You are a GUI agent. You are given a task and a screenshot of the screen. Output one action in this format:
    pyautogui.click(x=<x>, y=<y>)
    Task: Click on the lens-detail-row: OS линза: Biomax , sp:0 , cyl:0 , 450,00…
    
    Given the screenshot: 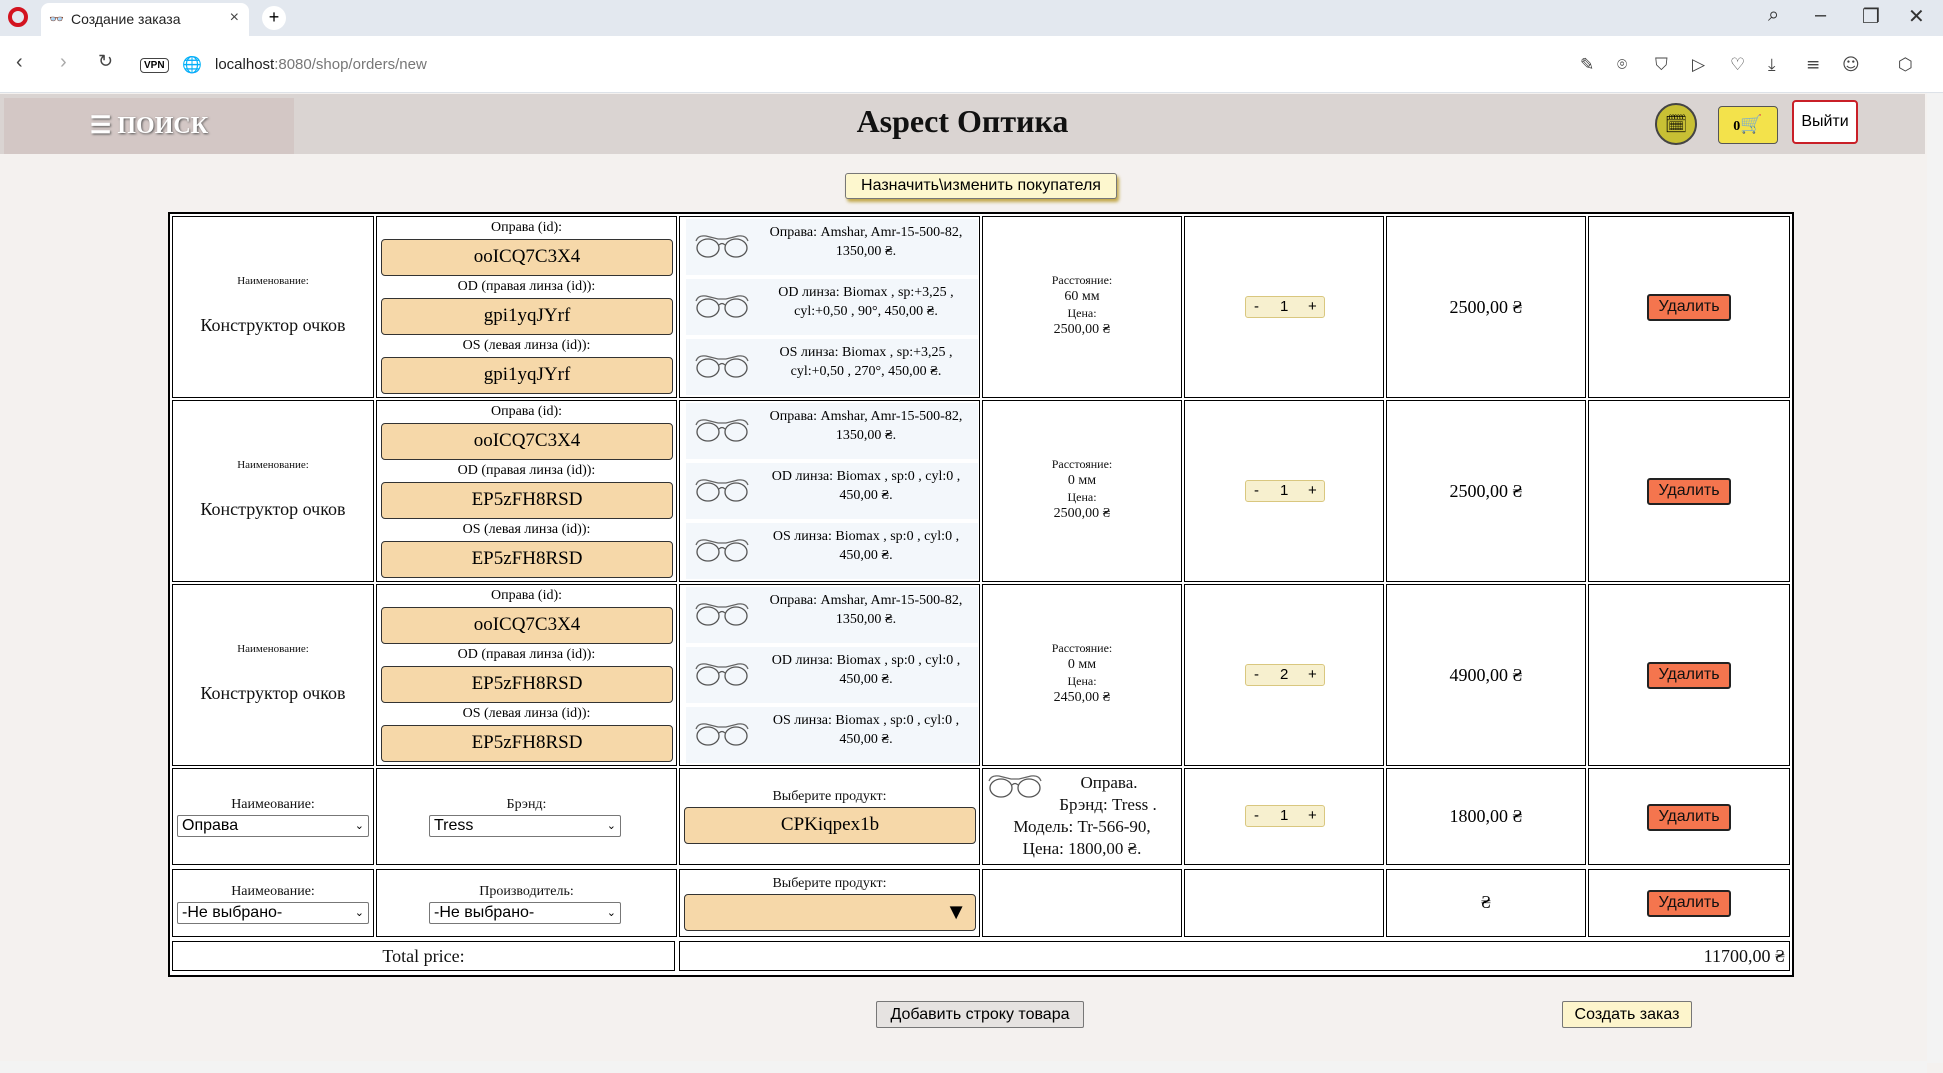 What is the action you would take?
    pyautogui.click(x=832, y=551)
    